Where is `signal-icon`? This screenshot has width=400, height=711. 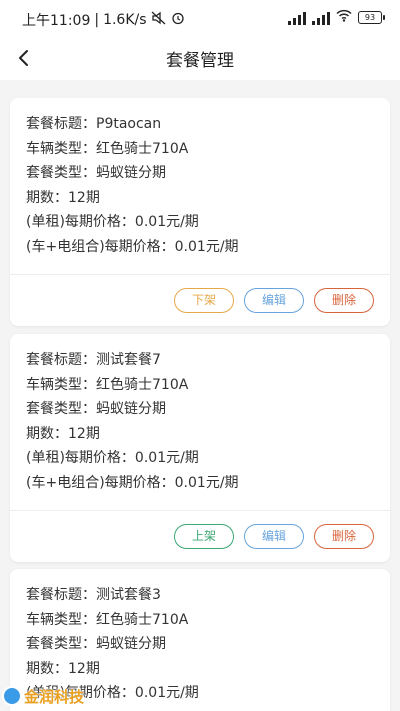
signal-icon is located at coordinates (297, 18).